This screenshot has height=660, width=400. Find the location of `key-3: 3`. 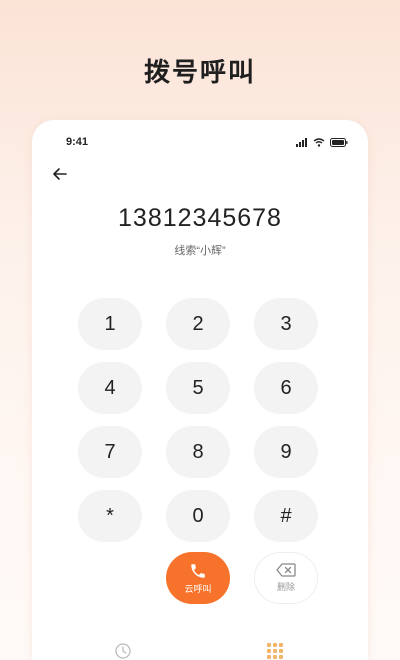

key-3: 3 is located at coordinates (286, 324).